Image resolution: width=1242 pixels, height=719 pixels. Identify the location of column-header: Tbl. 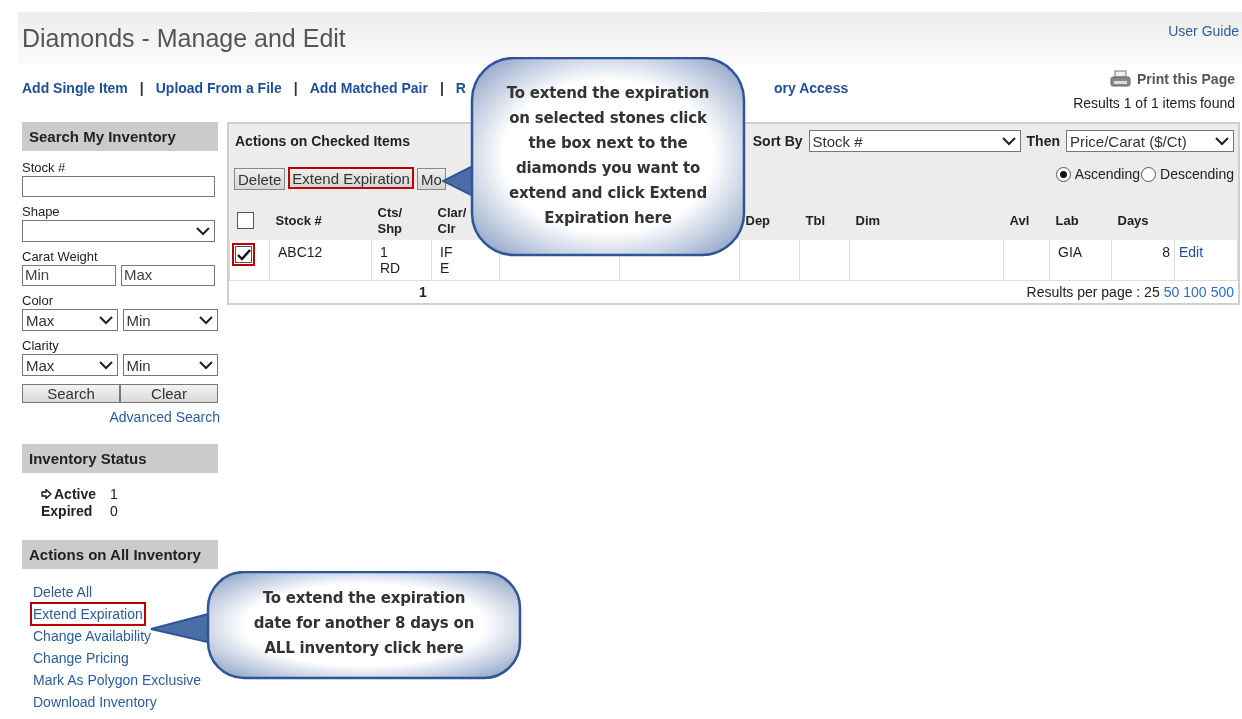
(824, 221).